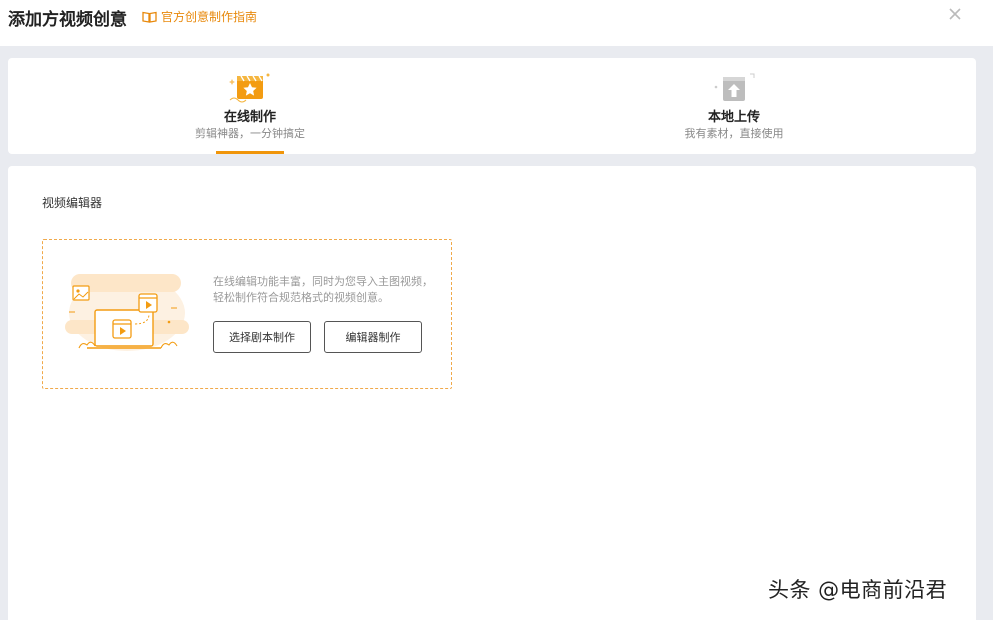  What do you see at coordinates (72, 203) in the screenshot?
I see `section-title: 视频编辑器` at bounding box center [72, 203].